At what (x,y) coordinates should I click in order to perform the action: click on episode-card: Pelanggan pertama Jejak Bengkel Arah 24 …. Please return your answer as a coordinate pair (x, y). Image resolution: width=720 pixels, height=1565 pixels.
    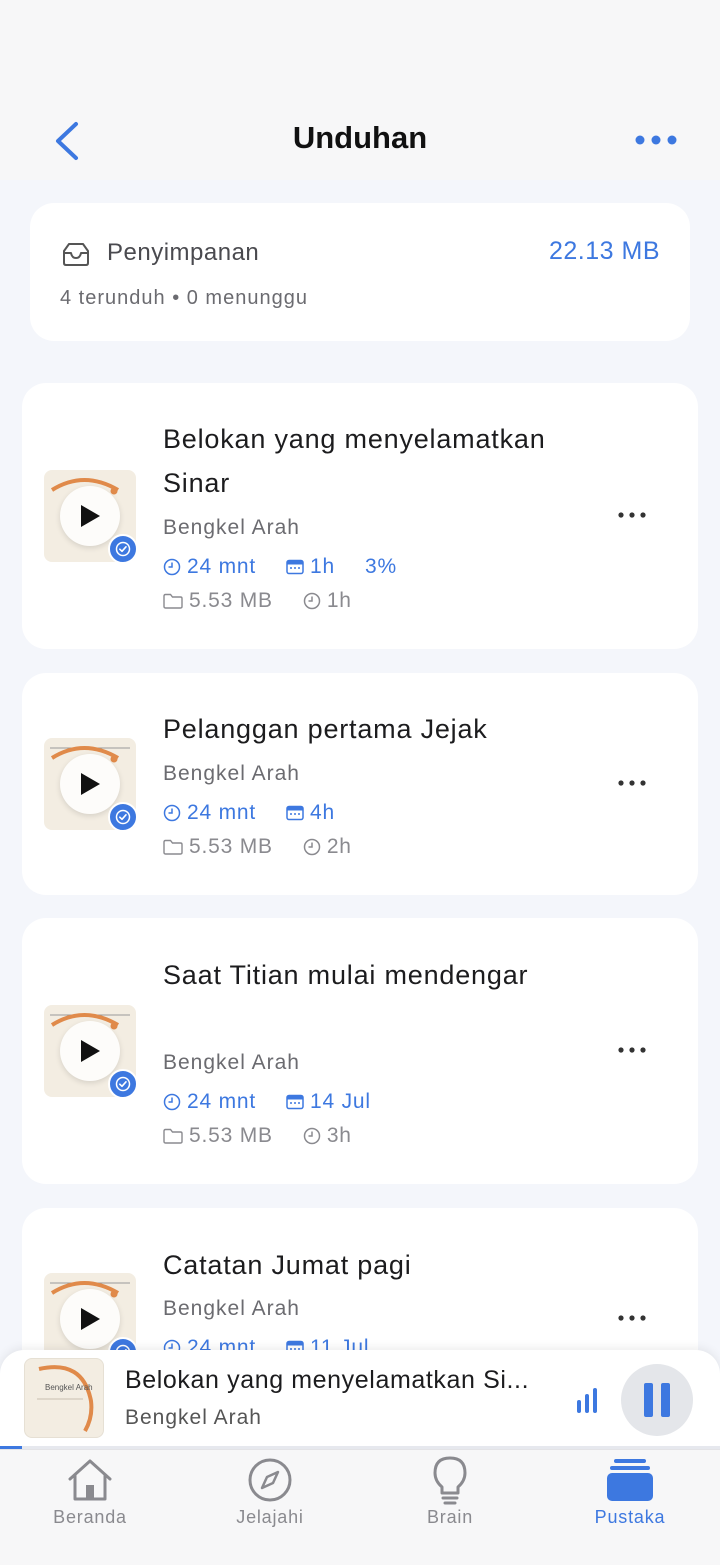
    Looking at the image, I should click on (360, 784).